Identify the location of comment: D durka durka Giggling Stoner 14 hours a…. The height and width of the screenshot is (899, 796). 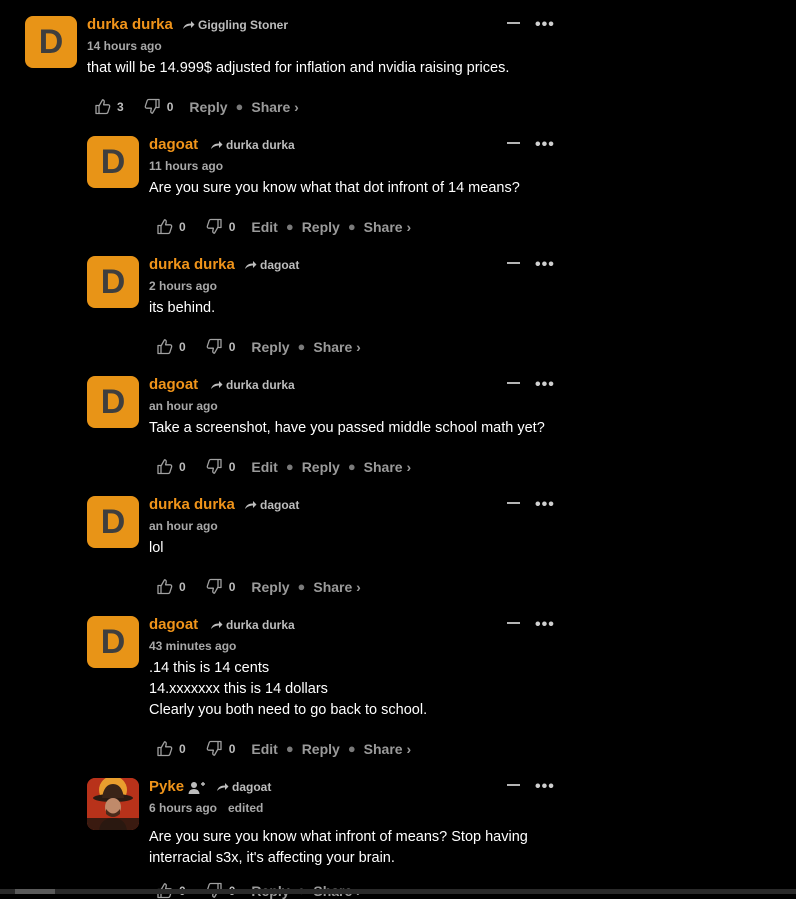
(398, 76).